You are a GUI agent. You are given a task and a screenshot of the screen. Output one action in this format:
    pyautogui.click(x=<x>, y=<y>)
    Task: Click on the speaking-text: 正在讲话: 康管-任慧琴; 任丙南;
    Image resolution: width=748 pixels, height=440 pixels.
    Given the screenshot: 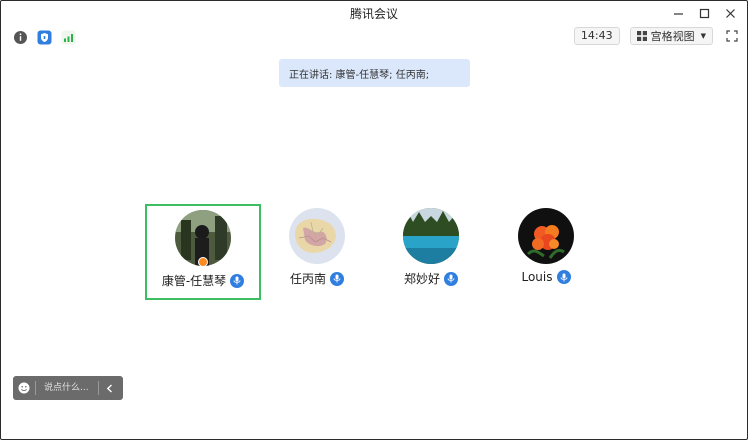 What is the action you would take?
    pyautogui.click(x=359, y=75)
    